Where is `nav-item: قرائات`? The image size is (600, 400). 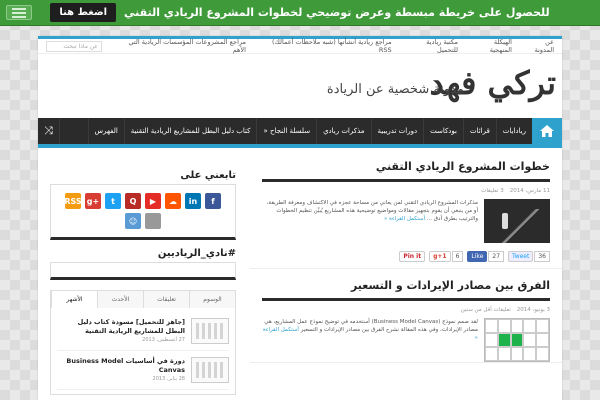
nav-item: قرائات is located at coordinates (479, 131).